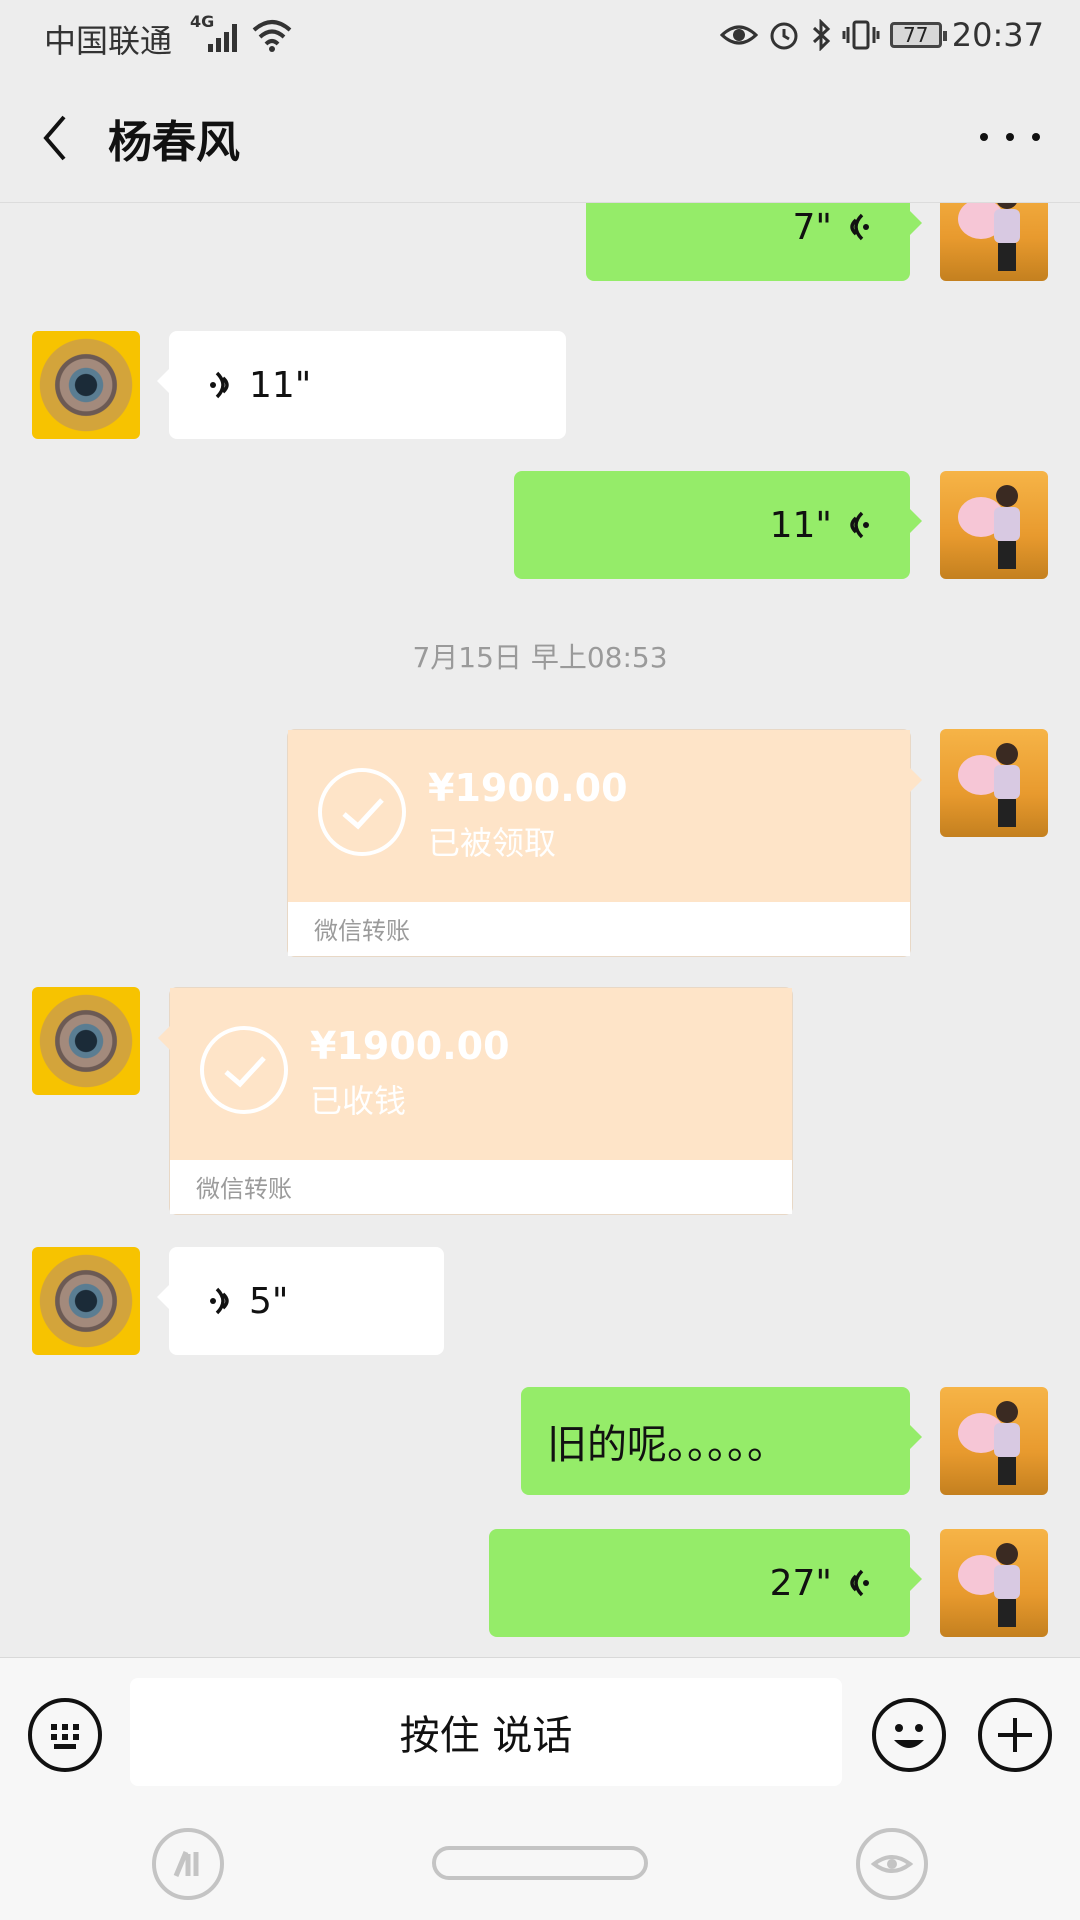  I want to click on message-row: ¥1900.00 已被领取 微信转账, so click(540, 843).